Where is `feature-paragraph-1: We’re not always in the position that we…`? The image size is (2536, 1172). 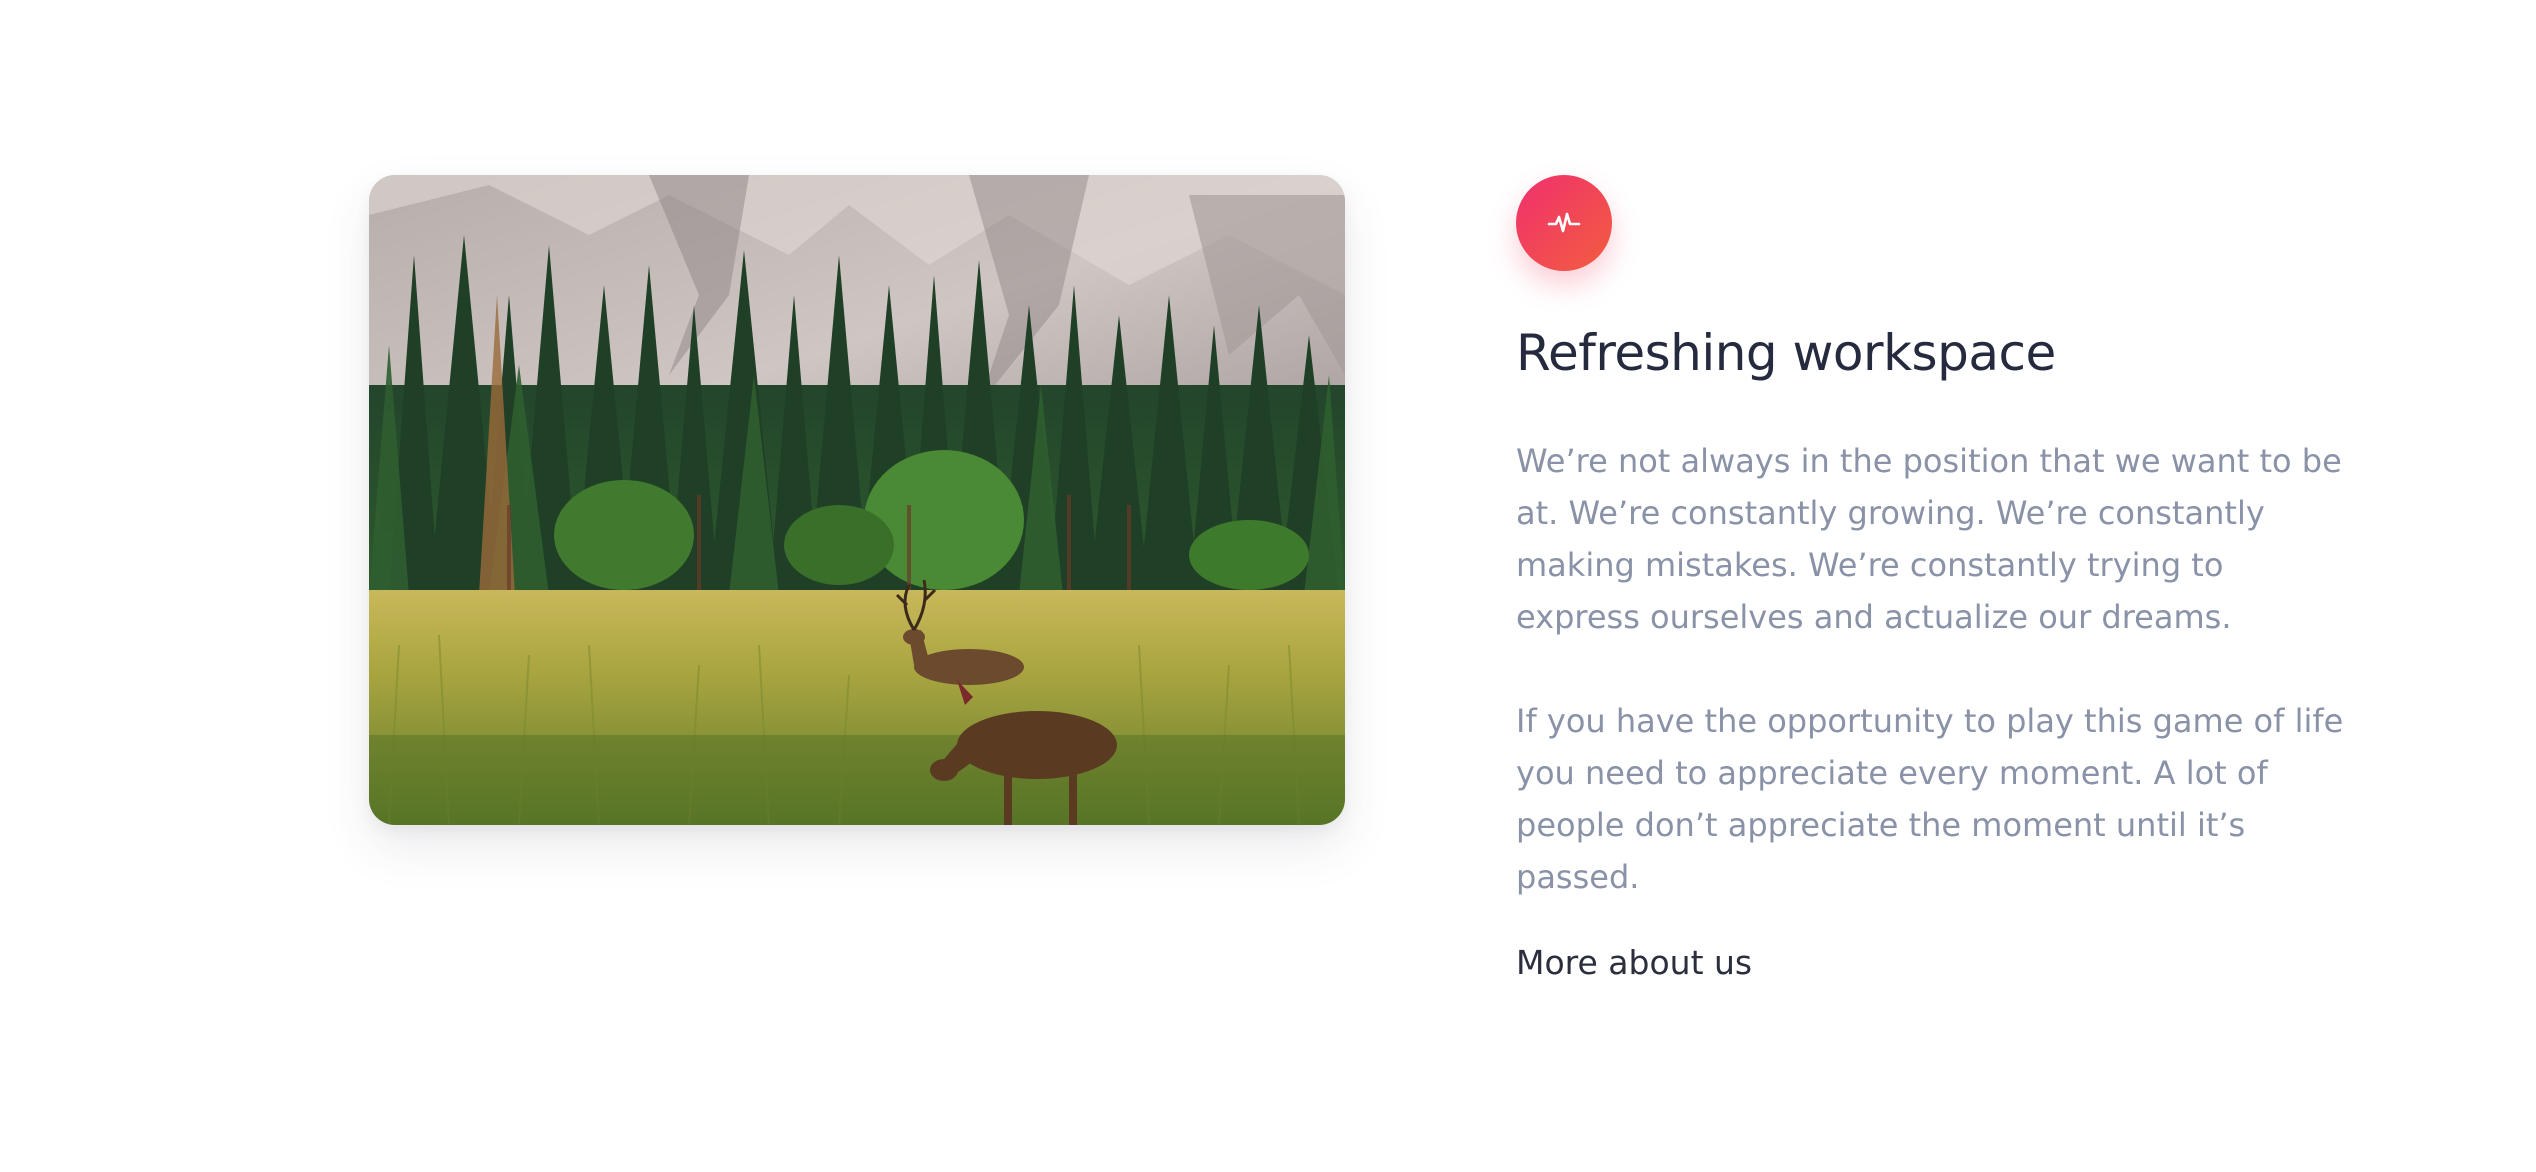 feature-paragraph-1: We’re not always in the position that we… is located at coordinates (1929, 539).